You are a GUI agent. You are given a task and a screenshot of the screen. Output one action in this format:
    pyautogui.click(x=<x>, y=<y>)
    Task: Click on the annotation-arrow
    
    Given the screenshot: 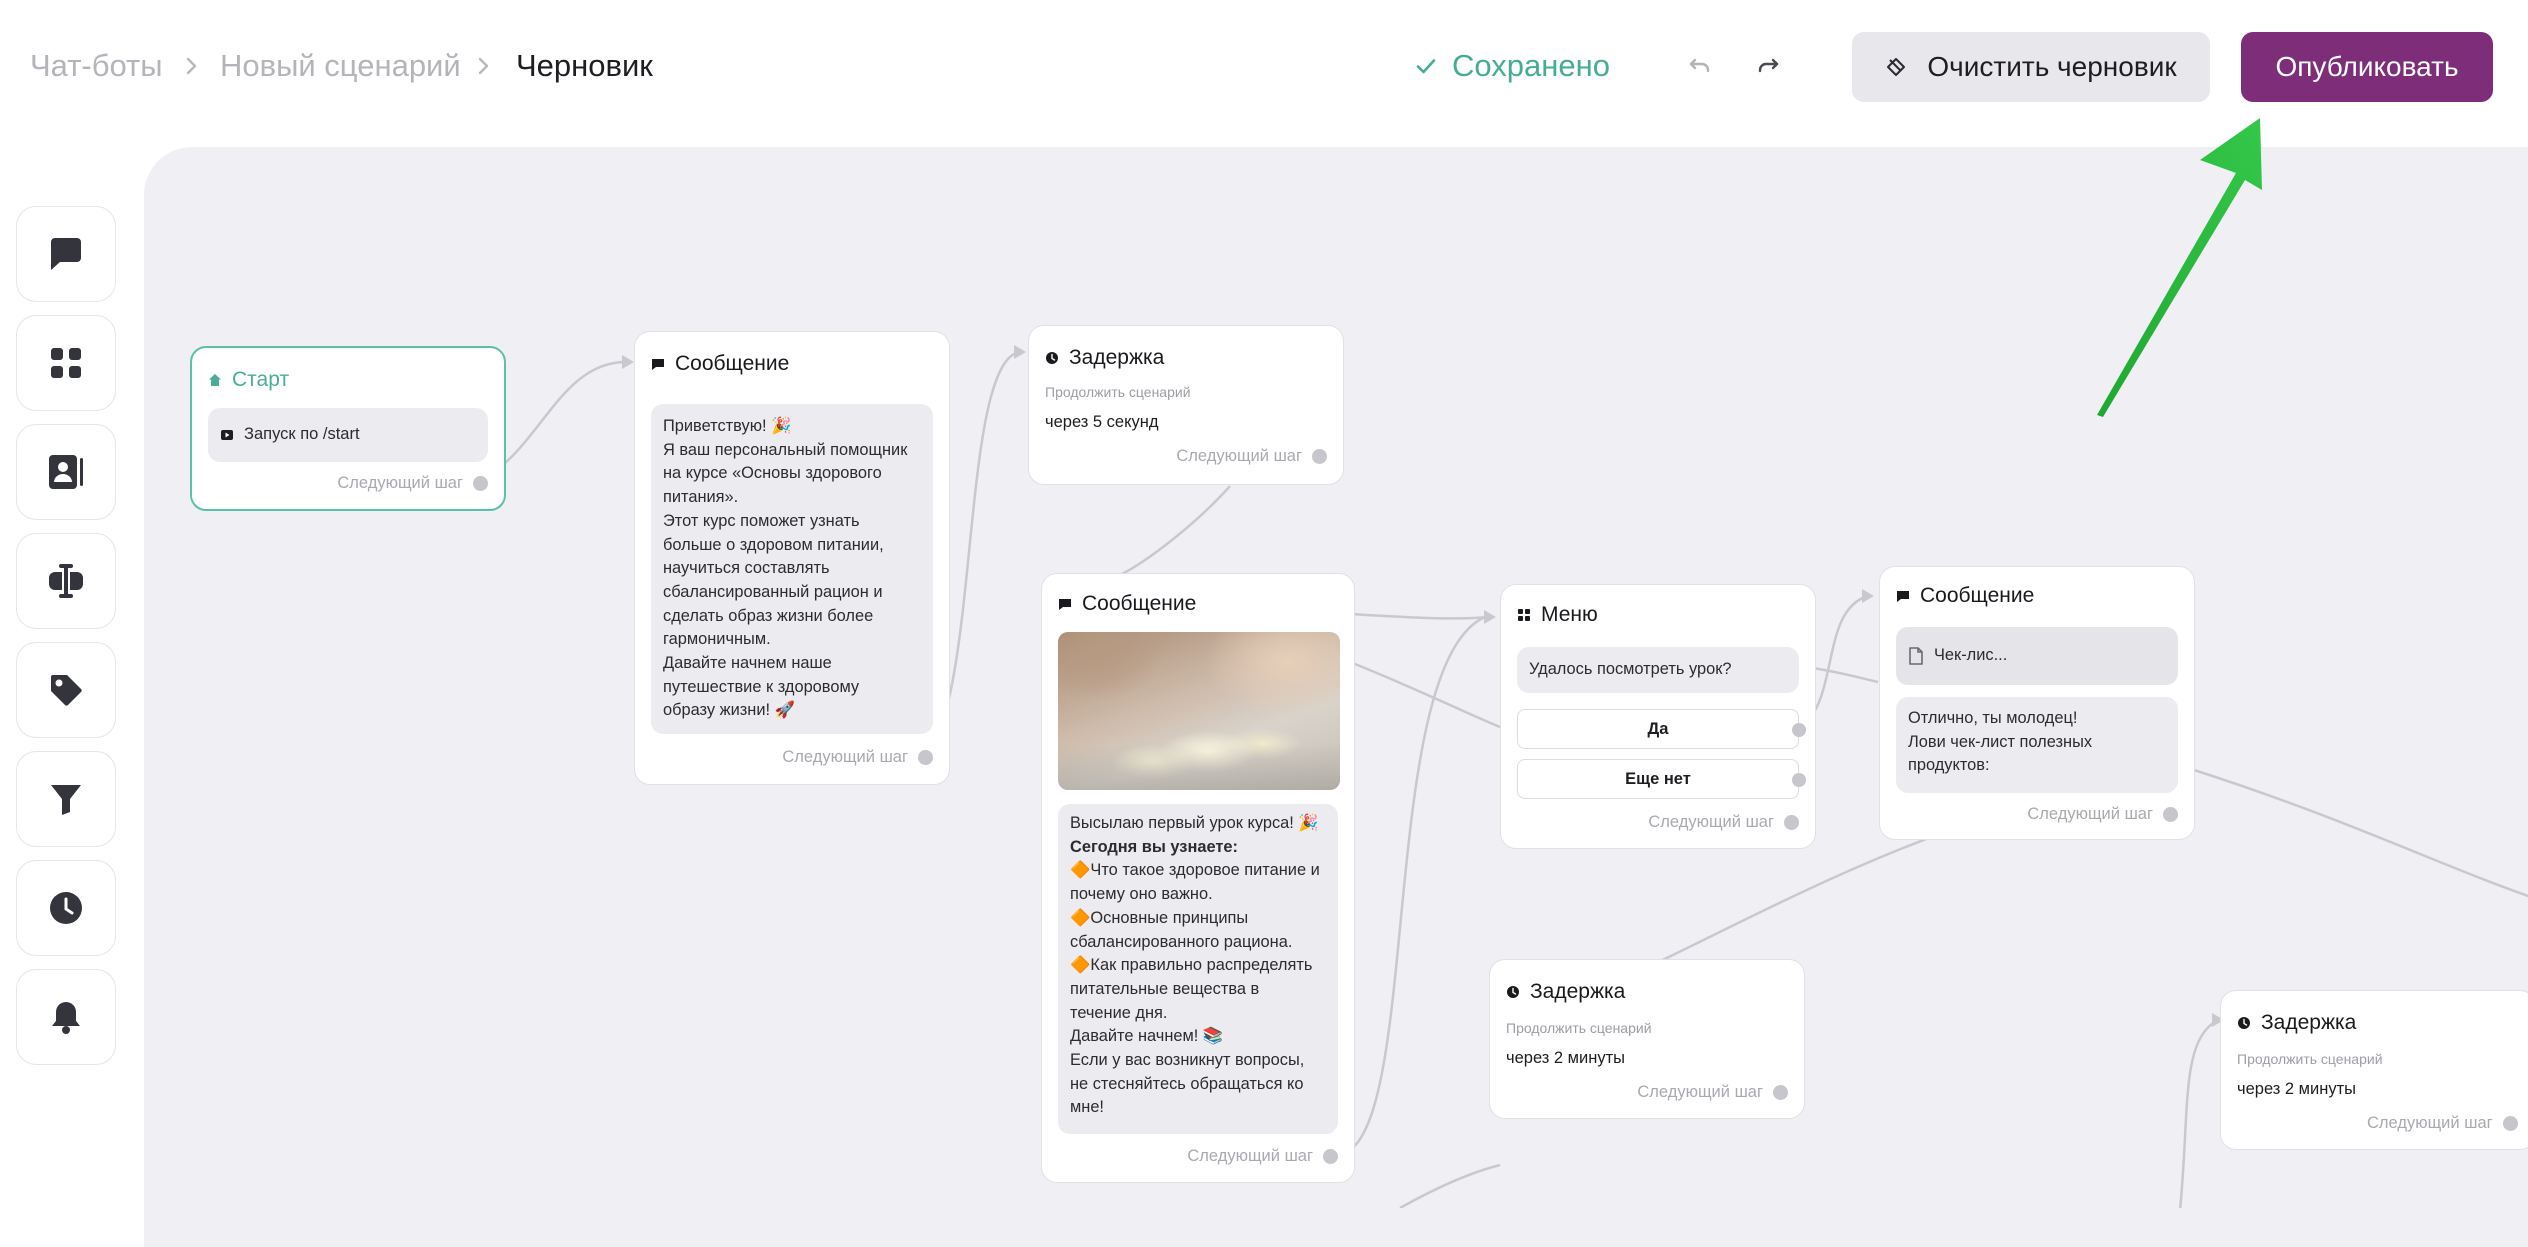 What is the action you would take?
    pyautogui.click(x=2179, y=267)
    